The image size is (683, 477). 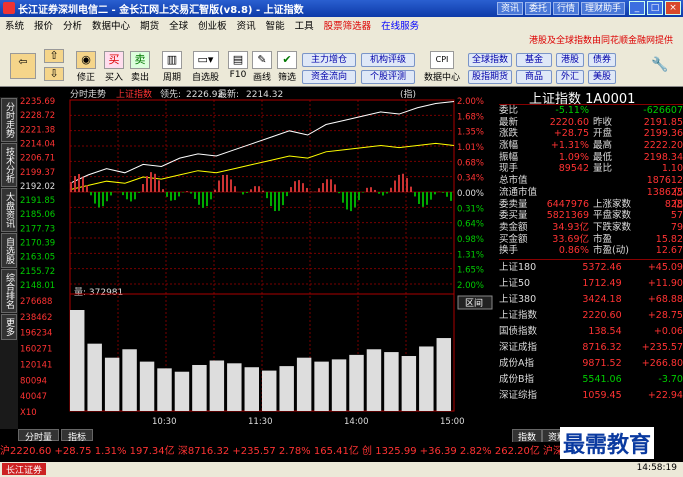 I want to click on fund-button: 基金, so click(x=534, y=60).